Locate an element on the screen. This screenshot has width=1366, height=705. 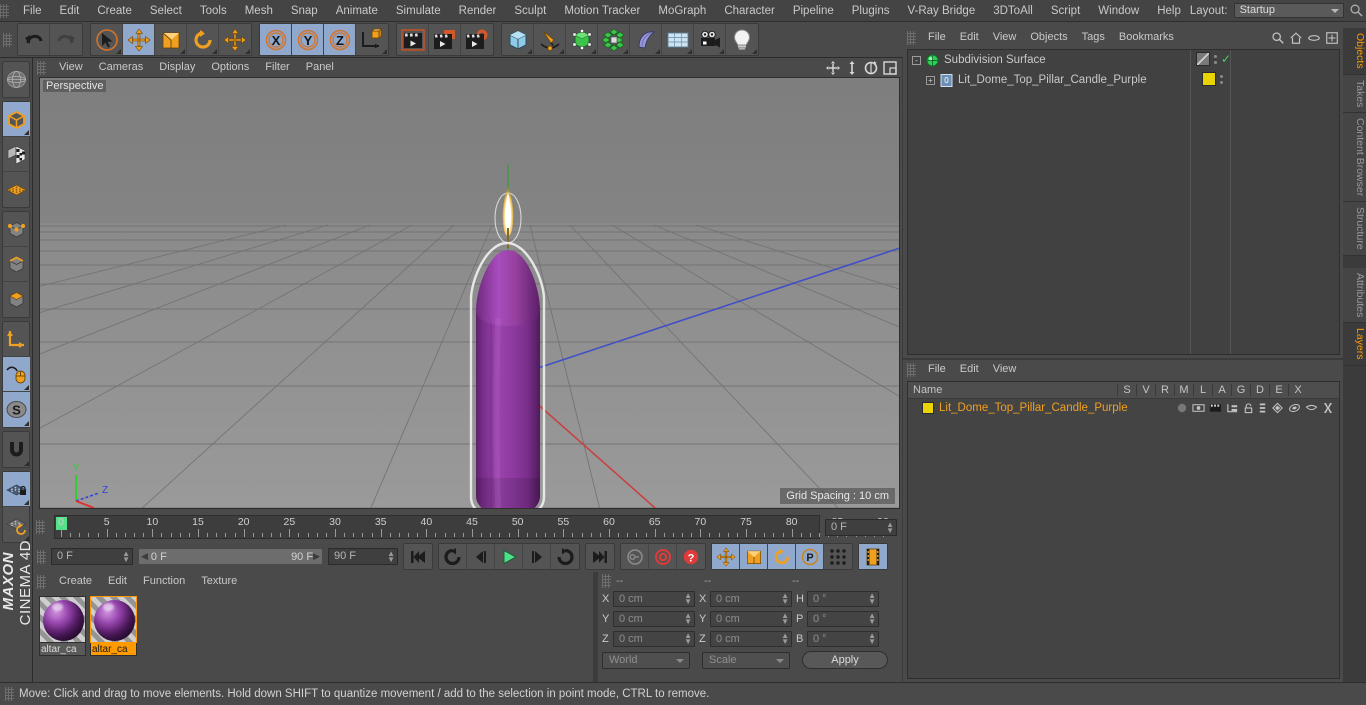
step-forward-button is located at coordinates (537, 556).